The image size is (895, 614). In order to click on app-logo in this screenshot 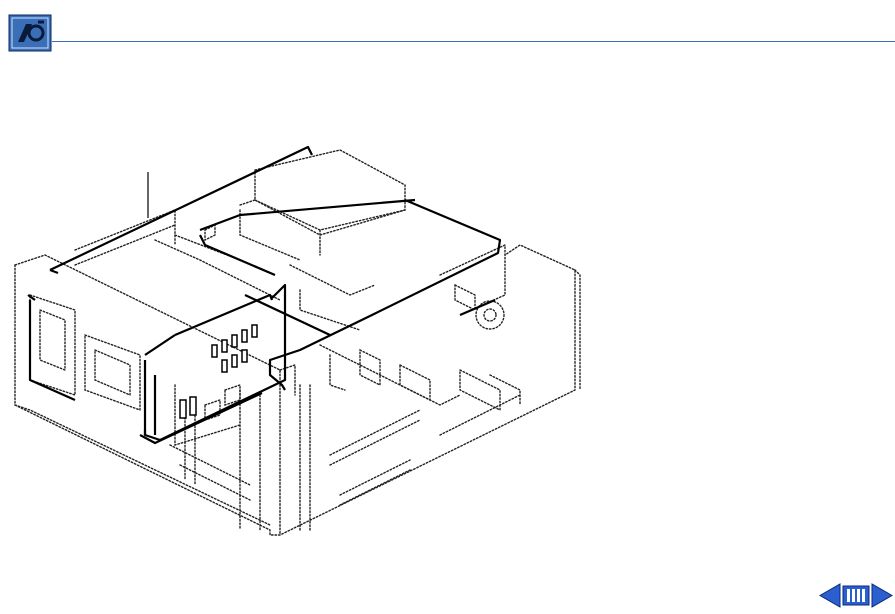, I will do `click(30, 33)`.